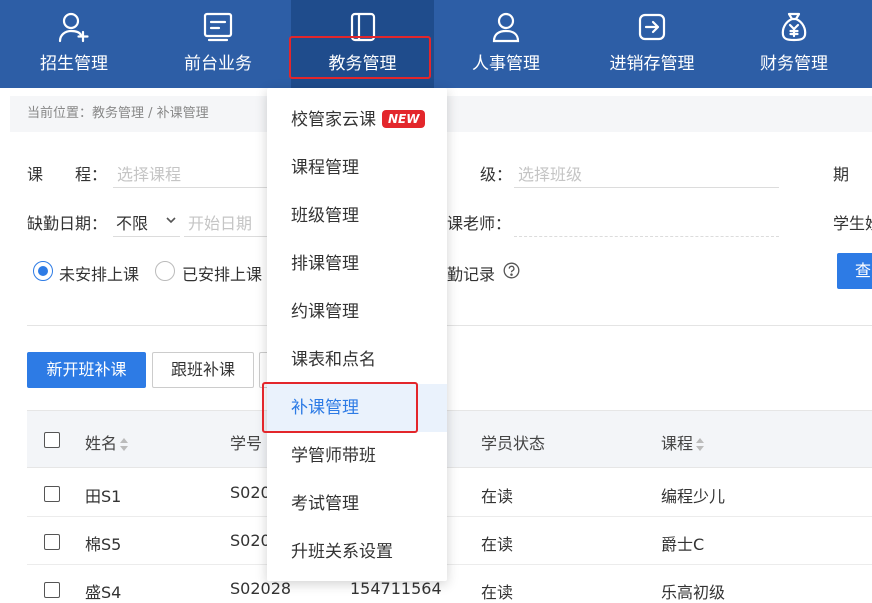  What do you see at coordinates (340, 407) in the screenshot?
I see `highlight-box-makeup-item` at bounding box center [340, 407].